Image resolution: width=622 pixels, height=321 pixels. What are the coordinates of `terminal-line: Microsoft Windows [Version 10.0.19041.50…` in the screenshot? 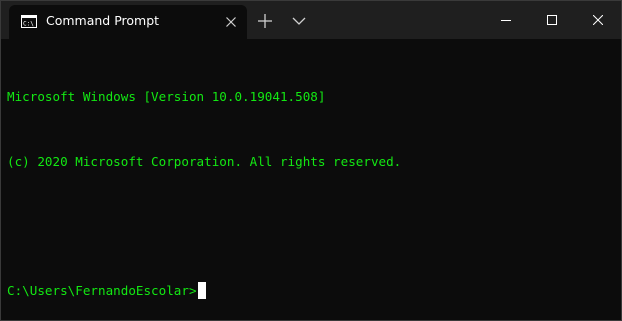 It's located at (166, 96).